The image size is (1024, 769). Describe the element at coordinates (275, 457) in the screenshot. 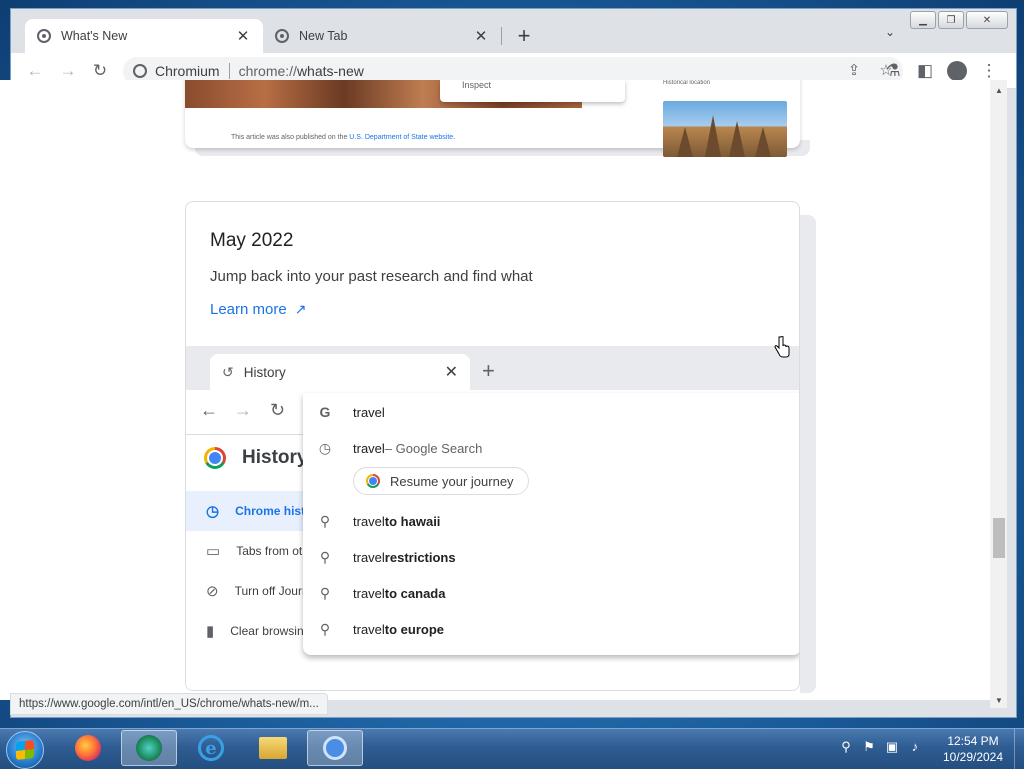

I see `history-title: History` at that location.